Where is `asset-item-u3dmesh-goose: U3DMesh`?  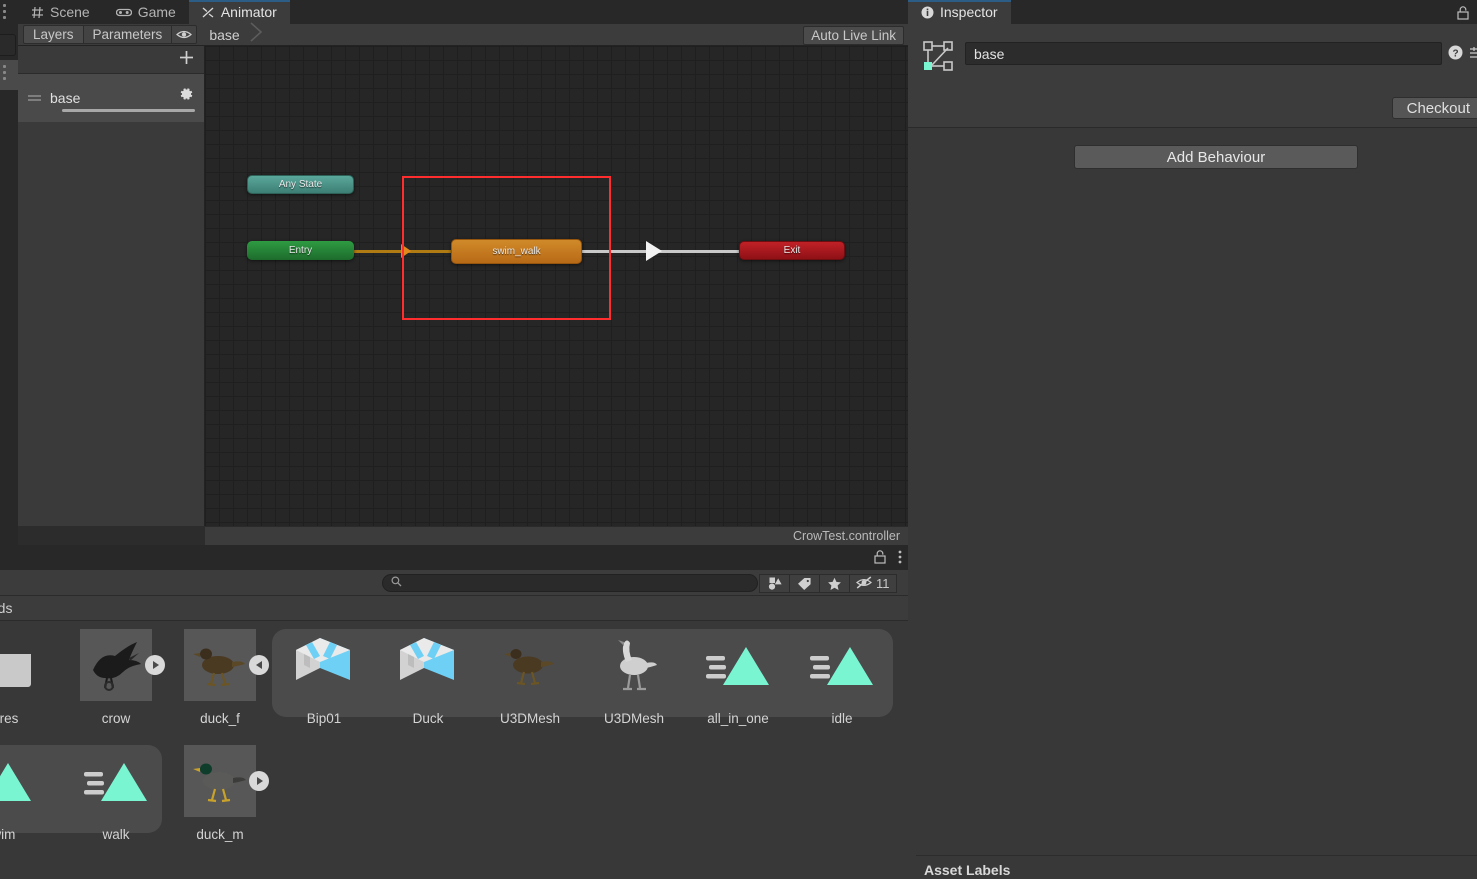
asset-item-u3dmesh-goose: U3DMesh is located at coordinates (634, 677).